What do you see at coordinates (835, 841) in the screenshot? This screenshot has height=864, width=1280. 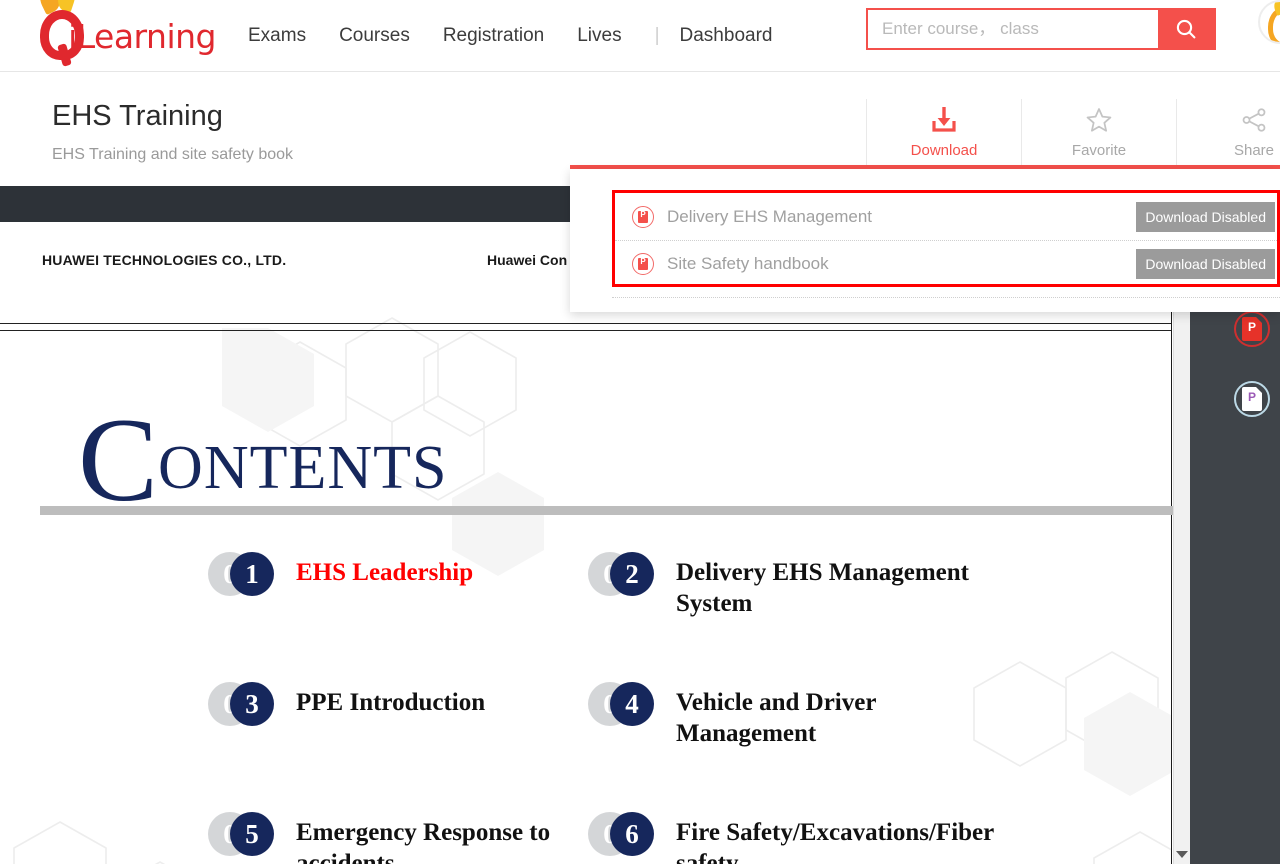 I see `toc-label: Fire Safety/Excavations/Fiber safety` at bounding box center [835, 841].